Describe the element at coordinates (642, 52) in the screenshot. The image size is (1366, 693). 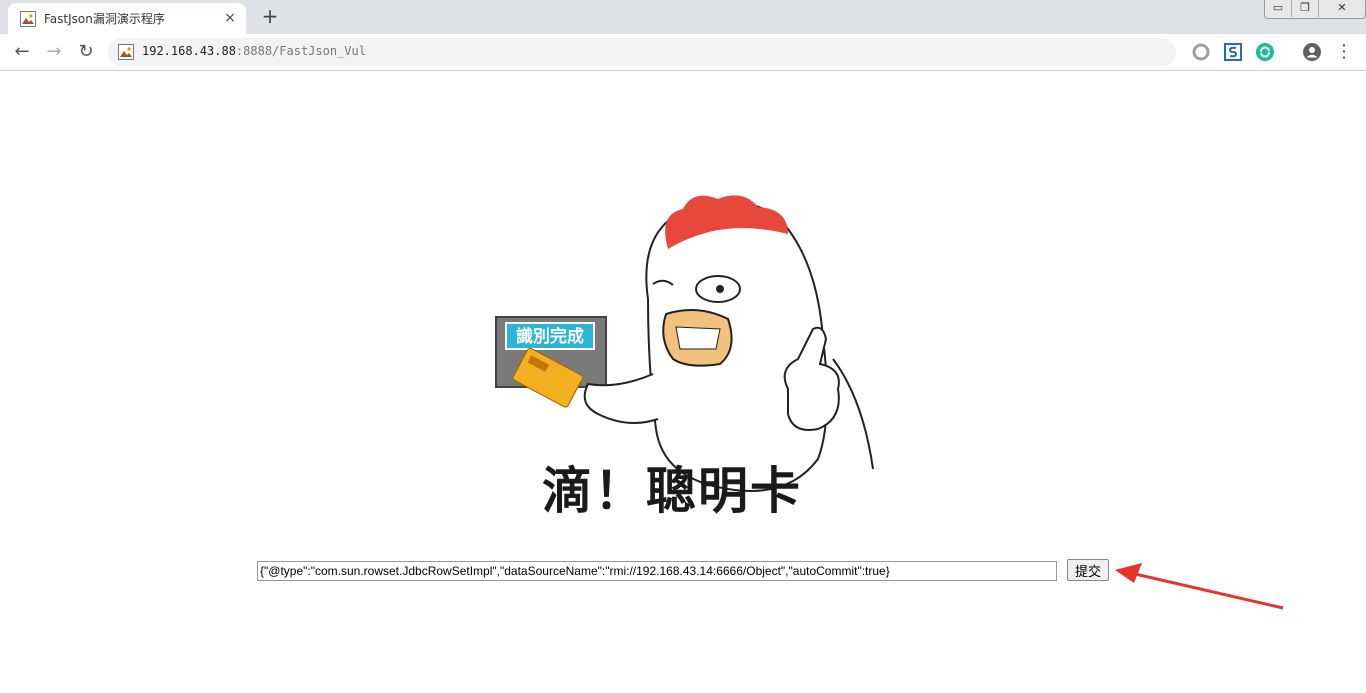
I see `address-bar: 192.168.43.88:8888/FastJson_Vul` at that location.